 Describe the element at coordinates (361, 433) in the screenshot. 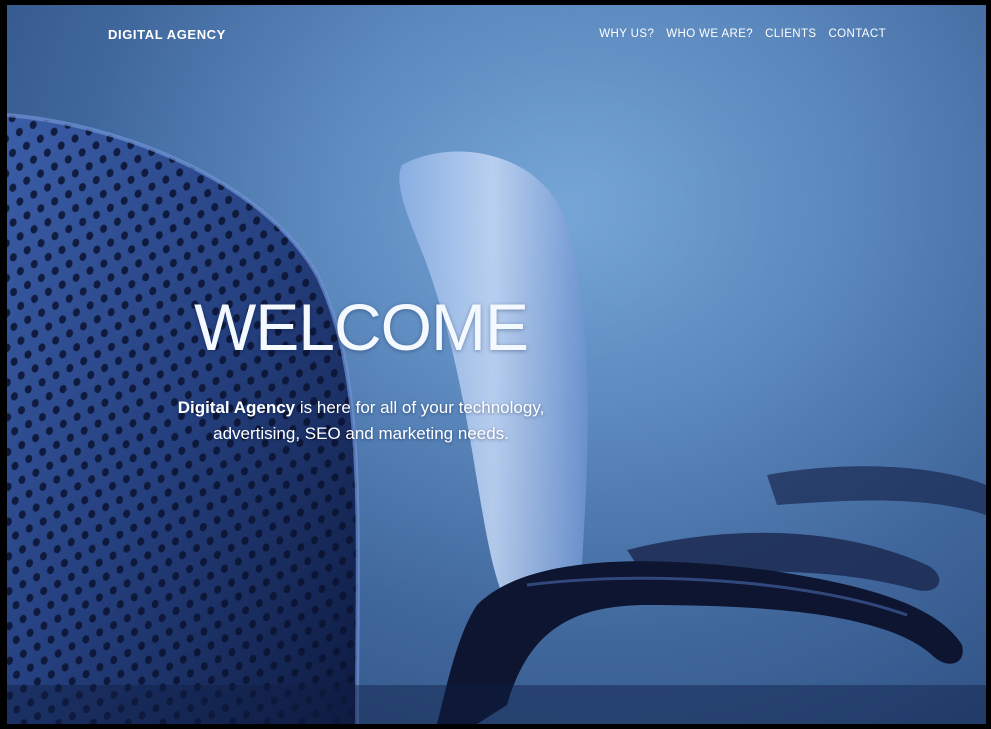

I see `hero-subtitle-line2: advertising, SEO and marketing needs.` at that location.